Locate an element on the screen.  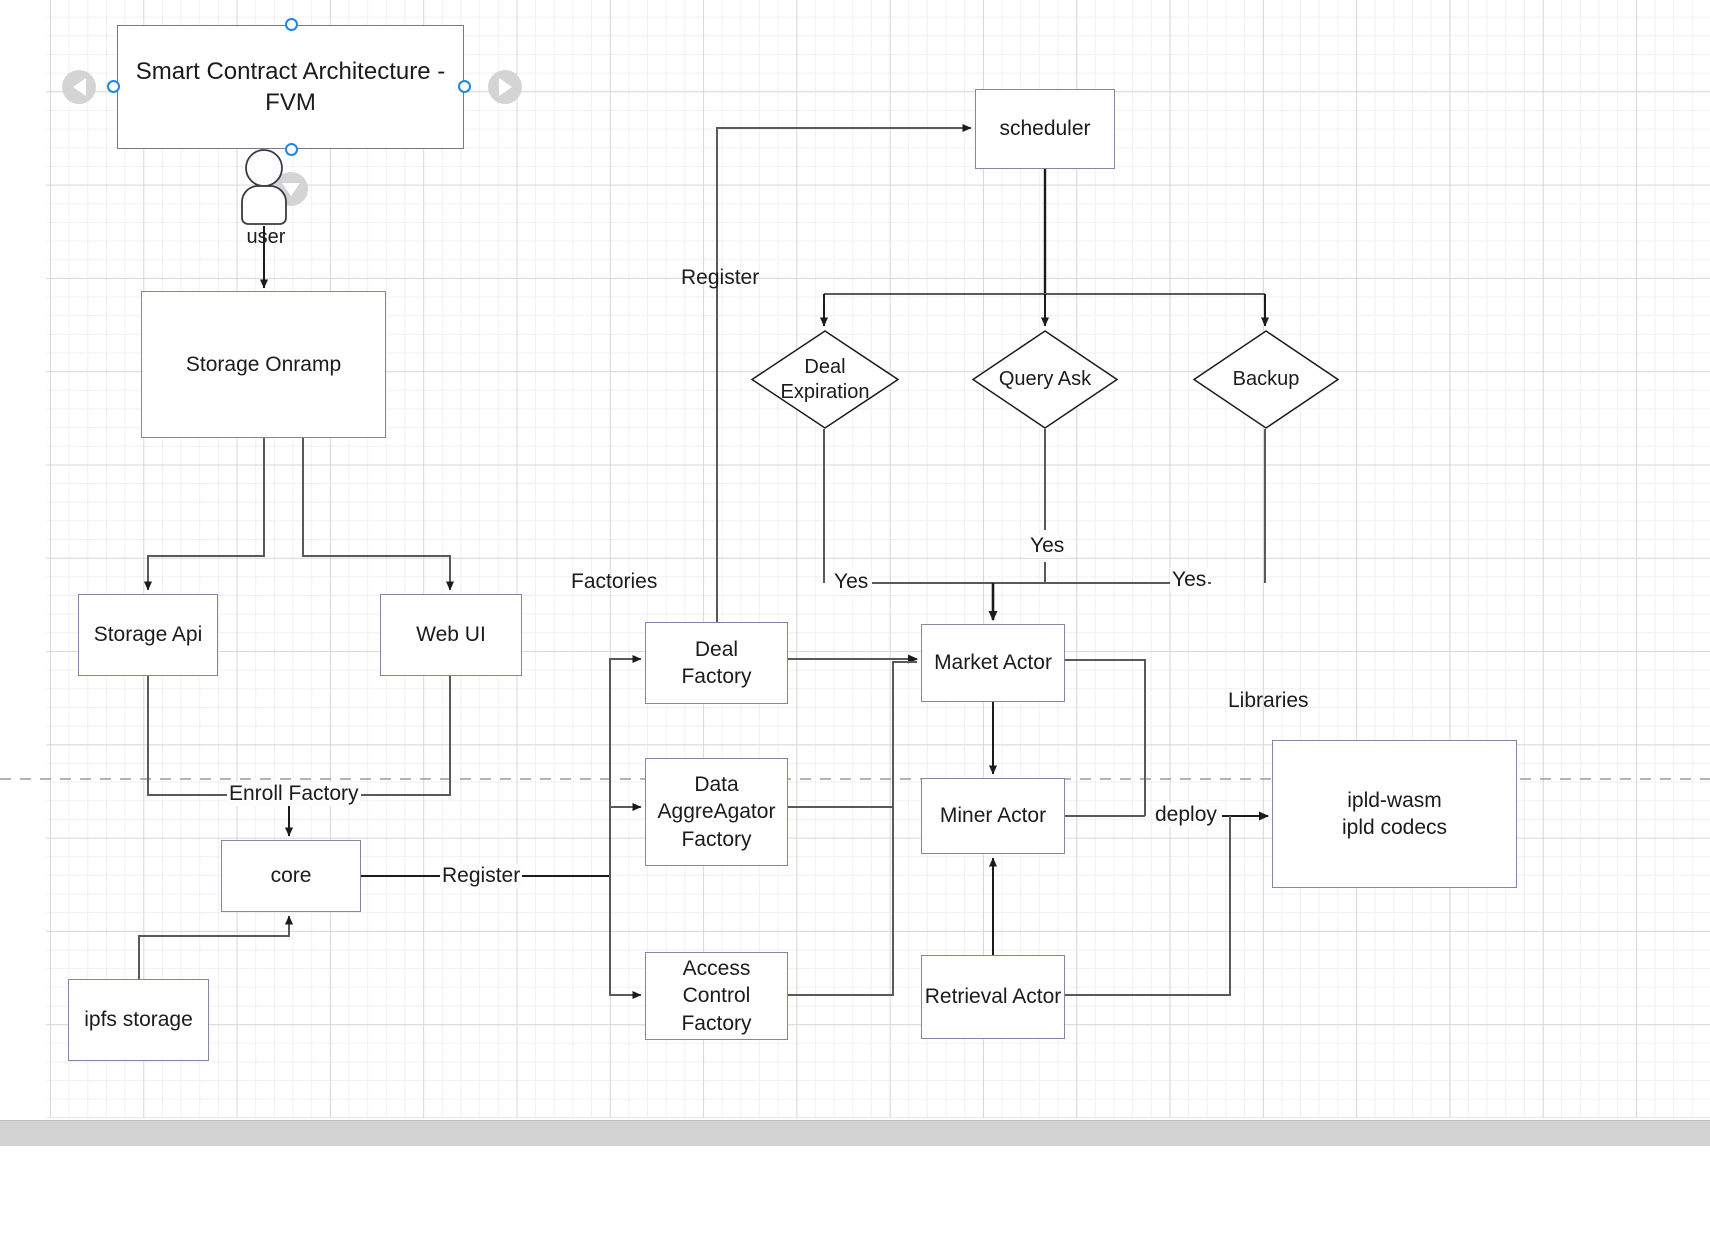
node-retrieval-actor: Retrieval Actor is located at coordinates (993, 997).